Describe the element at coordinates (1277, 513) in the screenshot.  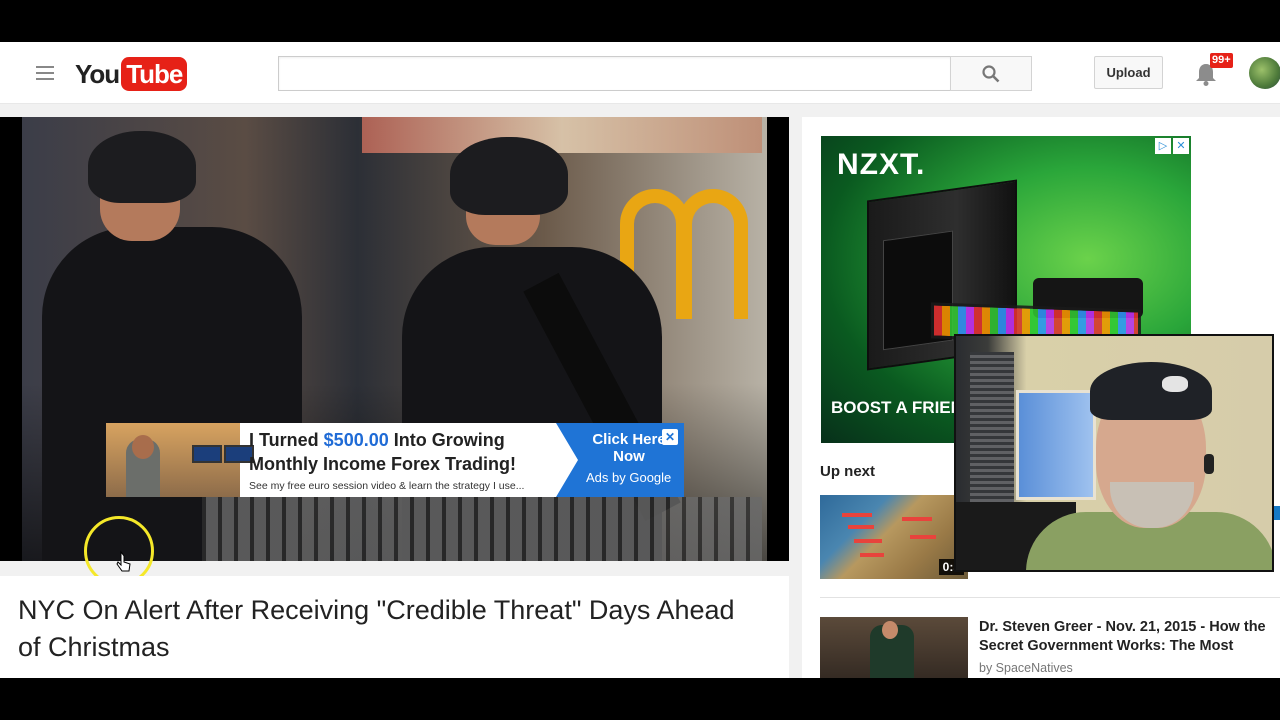
I see `scroll-indicator` at that location.